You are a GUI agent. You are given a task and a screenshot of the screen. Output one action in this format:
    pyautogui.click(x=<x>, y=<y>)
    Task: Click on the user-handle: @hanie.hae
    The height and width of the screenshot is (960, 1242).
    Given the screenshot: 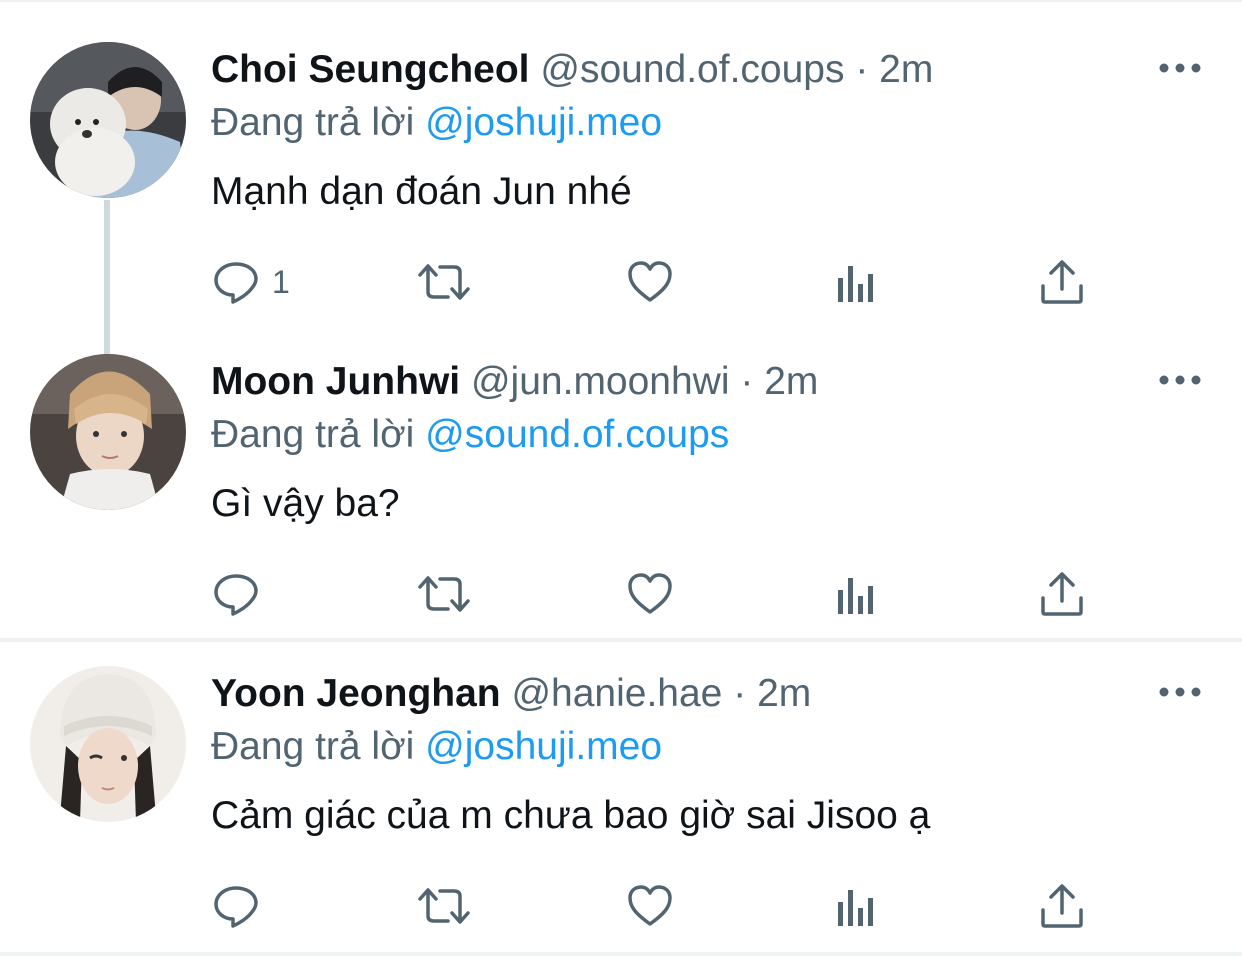 What is the action you would take?
    pyautogui.click(x=616, y=693)
    